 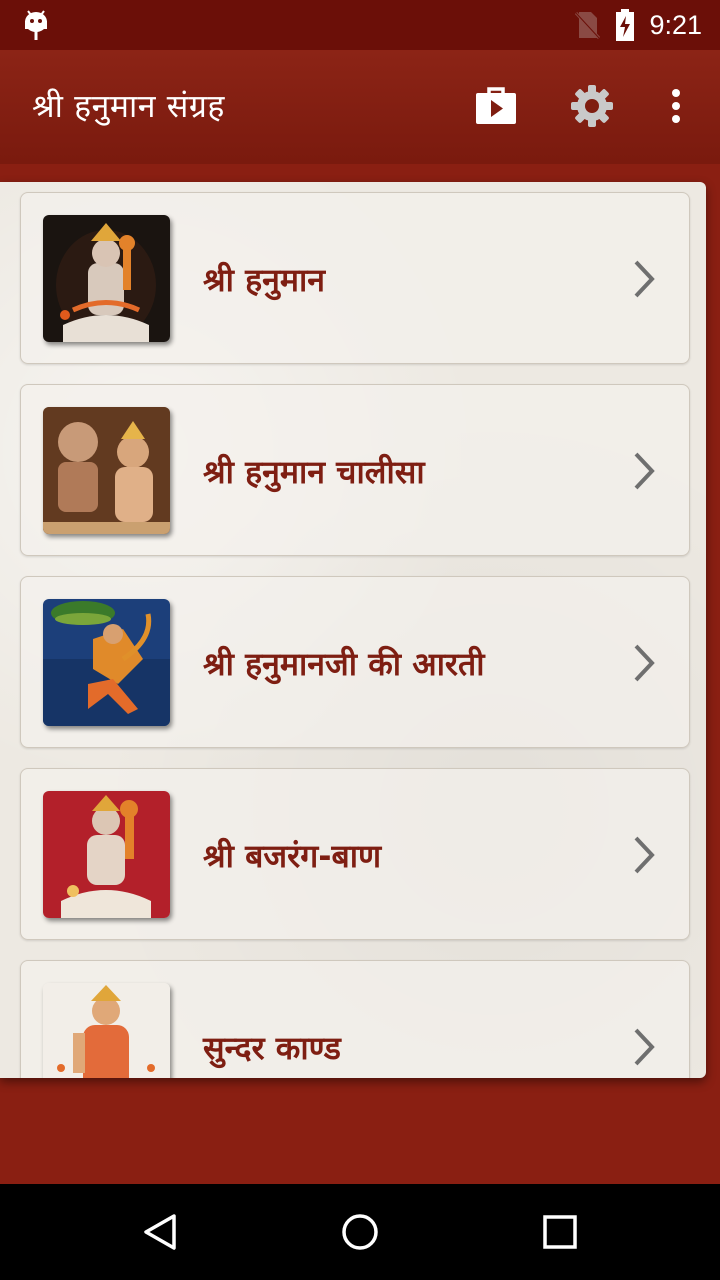 I want to click on list-item-hanumanji-aarti: श्री हनुमानजी की आरती, so click(x=355, y=662).